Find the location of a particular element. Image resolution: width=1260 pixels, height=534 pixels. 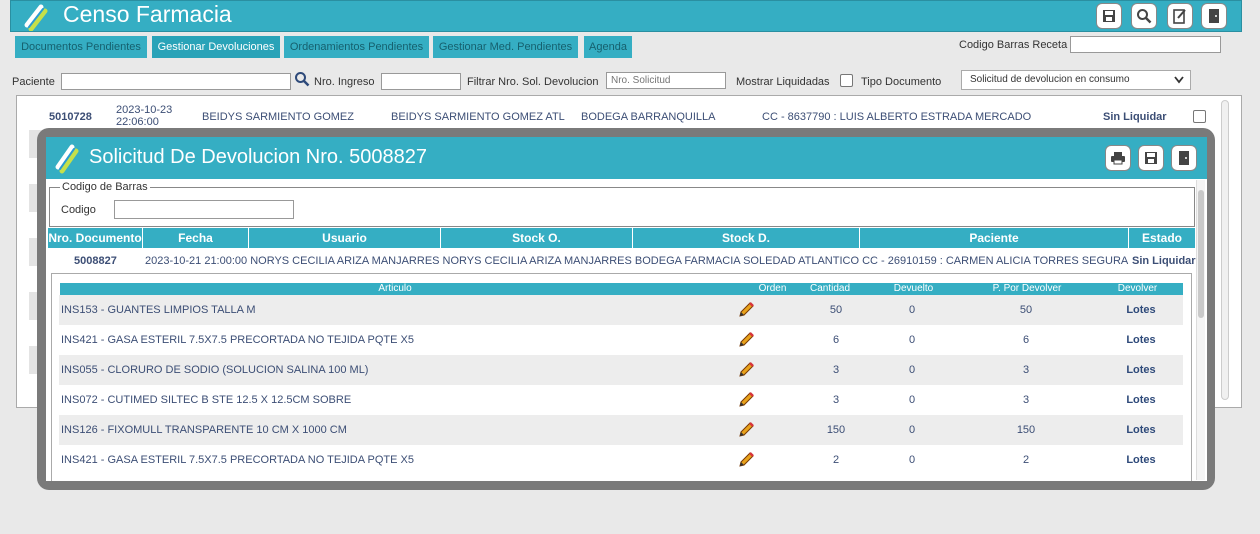

doc-type-label: Tipo Documento is located at coordinates (901, 82).